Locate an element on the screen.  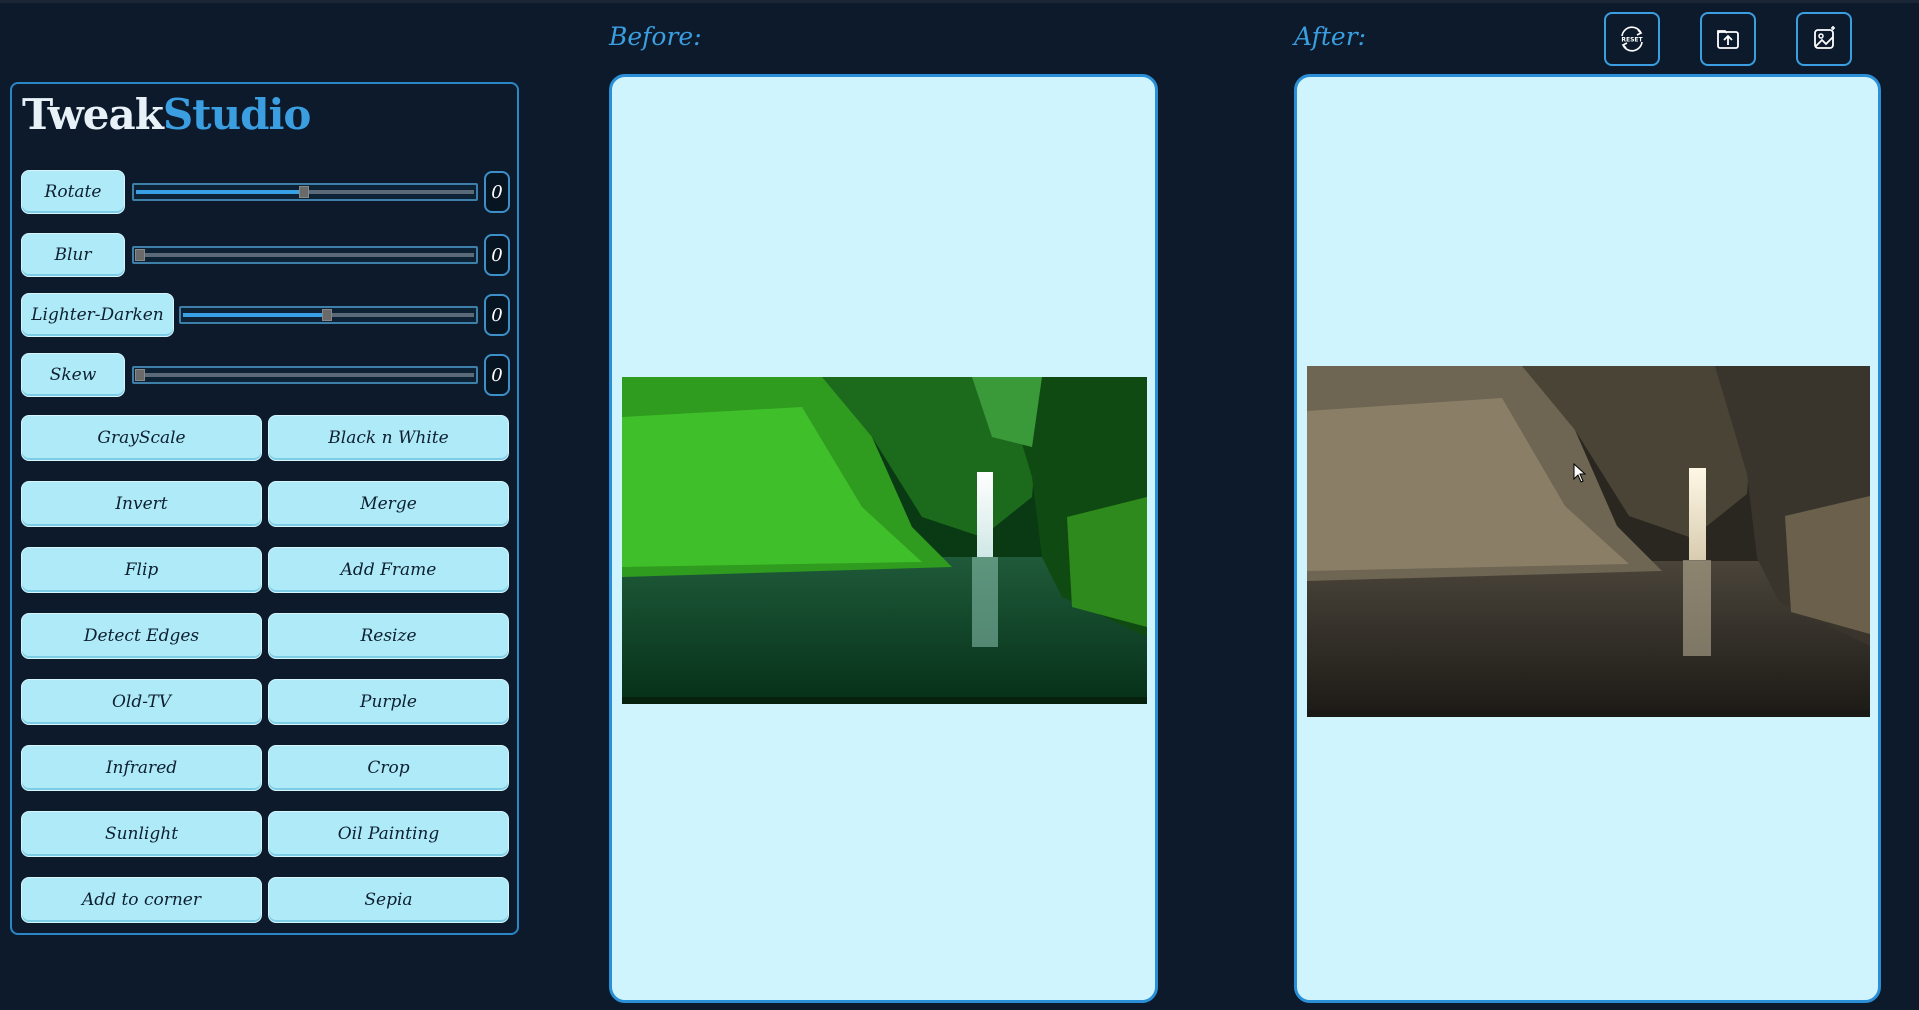
lighter-darken-slider is located at coordinates (328, 315).